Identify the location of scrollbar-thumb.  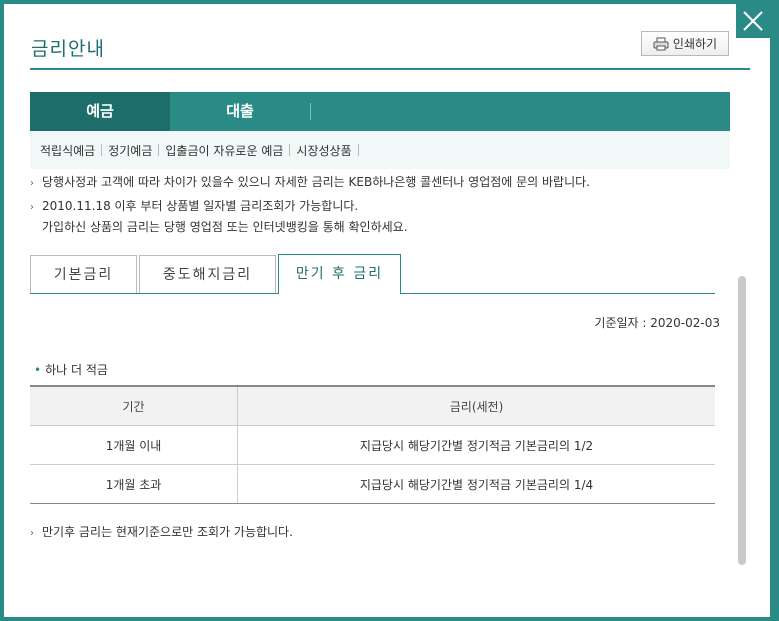
(742, 420).